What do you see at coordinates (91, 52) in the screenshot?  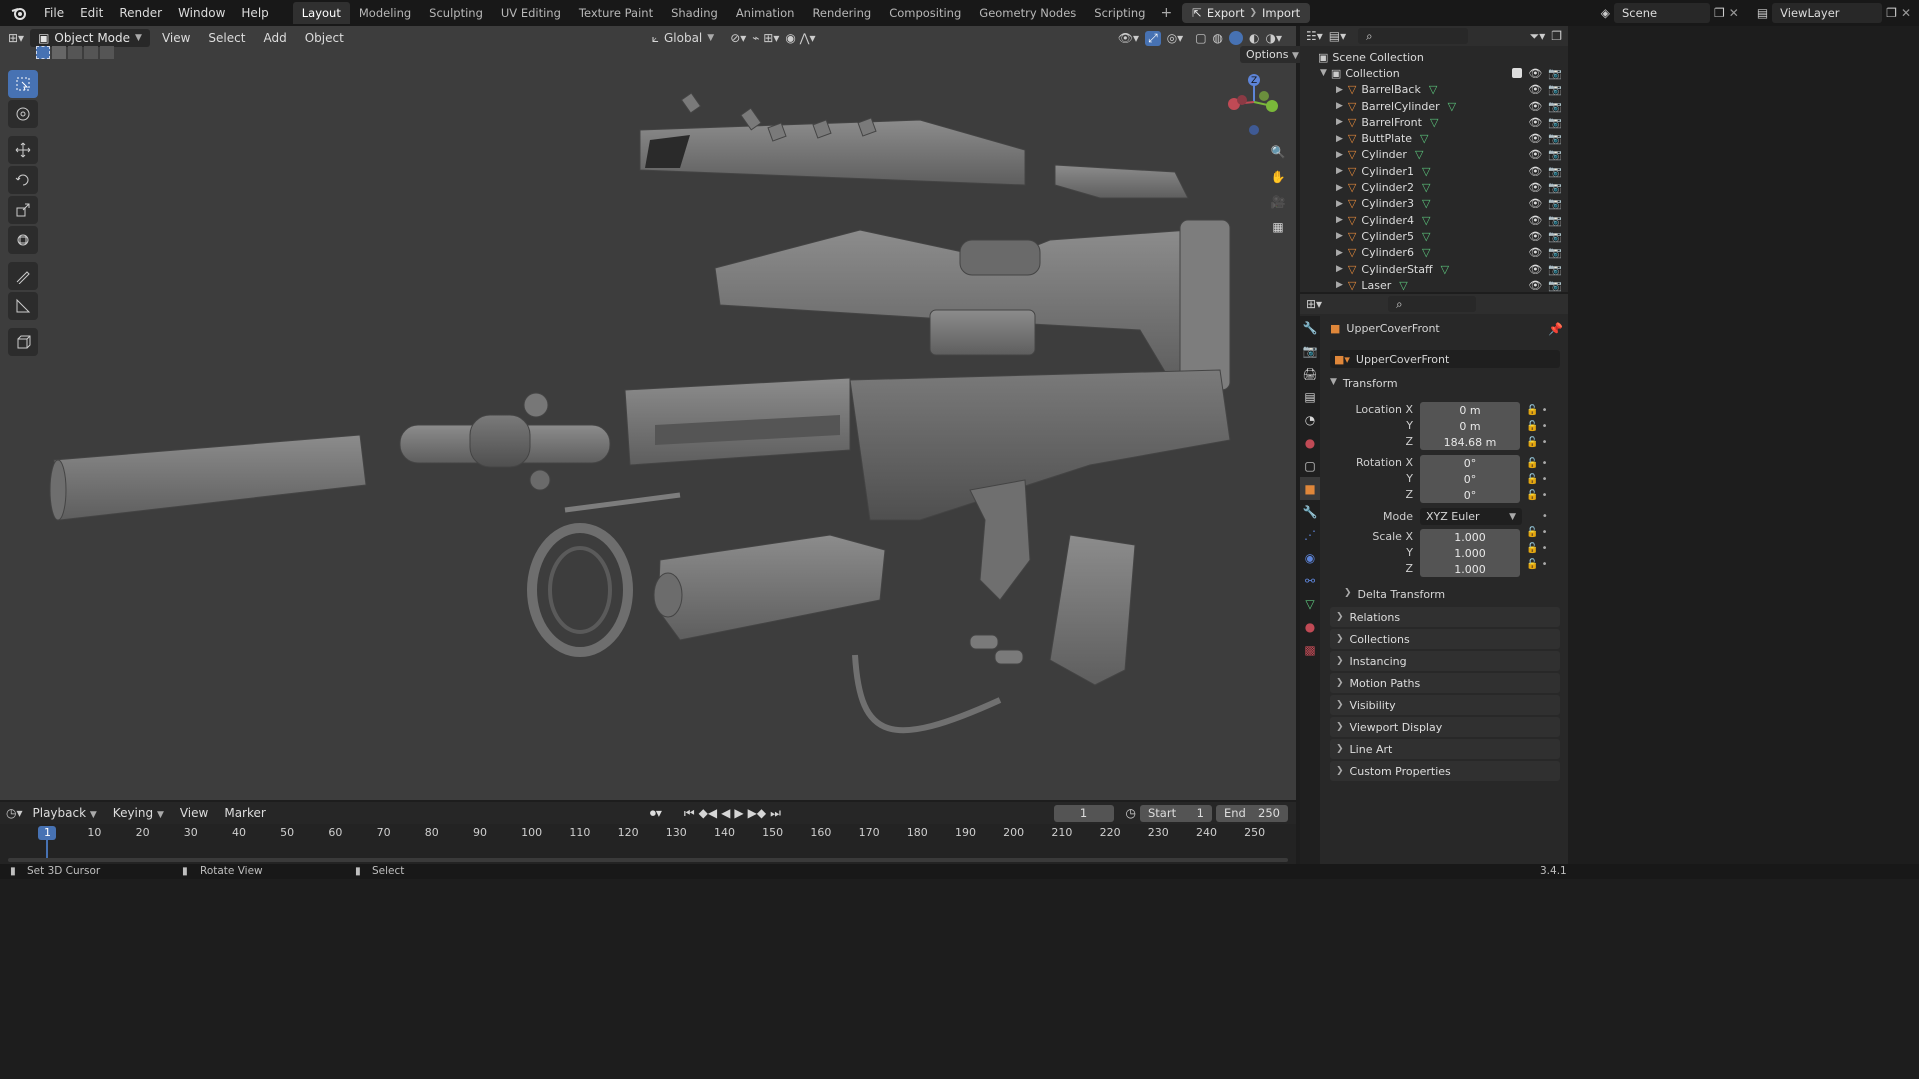 I see `select-invert-icon` at bounding box center [91, 52].